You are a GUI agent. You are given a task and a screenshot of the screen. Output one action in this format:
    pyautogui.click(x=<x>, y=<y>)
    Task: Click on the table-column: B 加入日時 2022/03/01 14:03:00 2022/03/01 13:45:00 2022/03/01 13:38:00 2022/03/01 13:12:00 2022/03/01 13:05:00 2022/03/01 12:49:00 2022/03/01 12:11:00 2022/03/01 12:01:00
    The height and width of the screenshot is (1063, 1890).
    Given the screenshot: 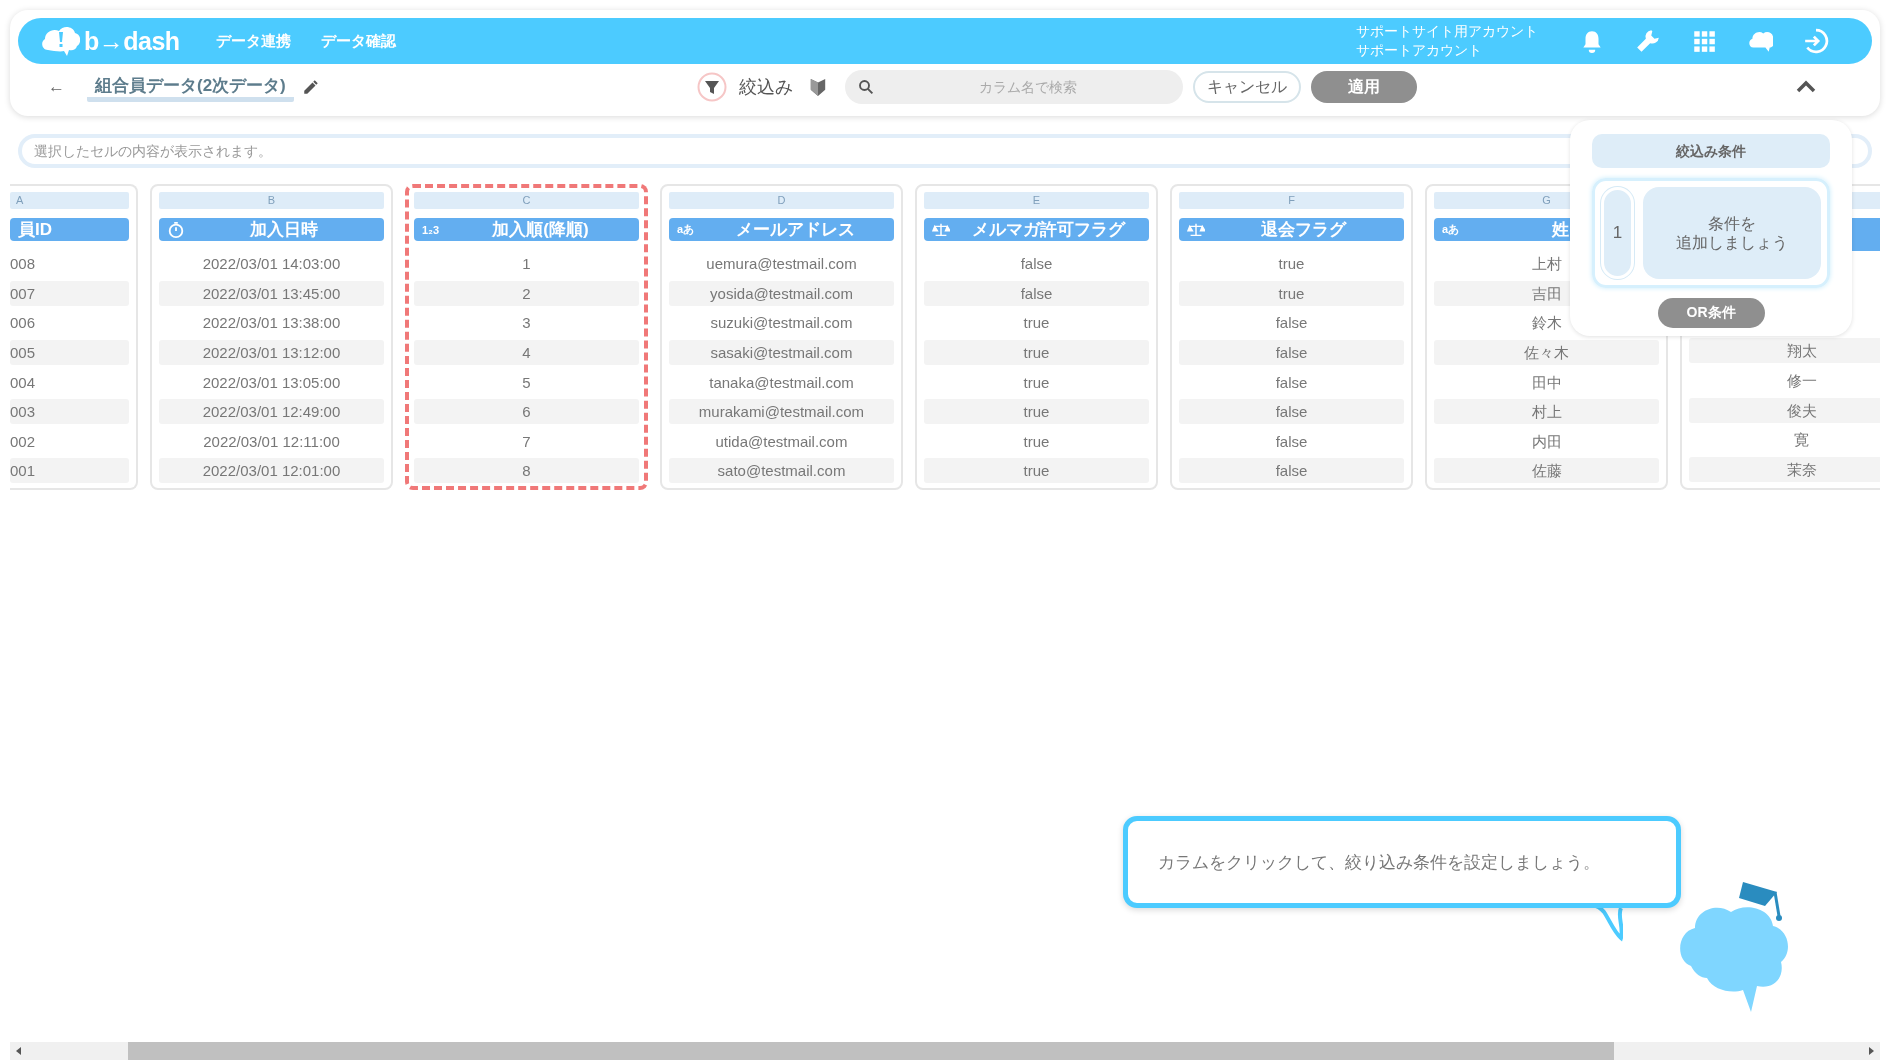 What is the action you would take?
    pyautogui.click(x=271, y=337)
    